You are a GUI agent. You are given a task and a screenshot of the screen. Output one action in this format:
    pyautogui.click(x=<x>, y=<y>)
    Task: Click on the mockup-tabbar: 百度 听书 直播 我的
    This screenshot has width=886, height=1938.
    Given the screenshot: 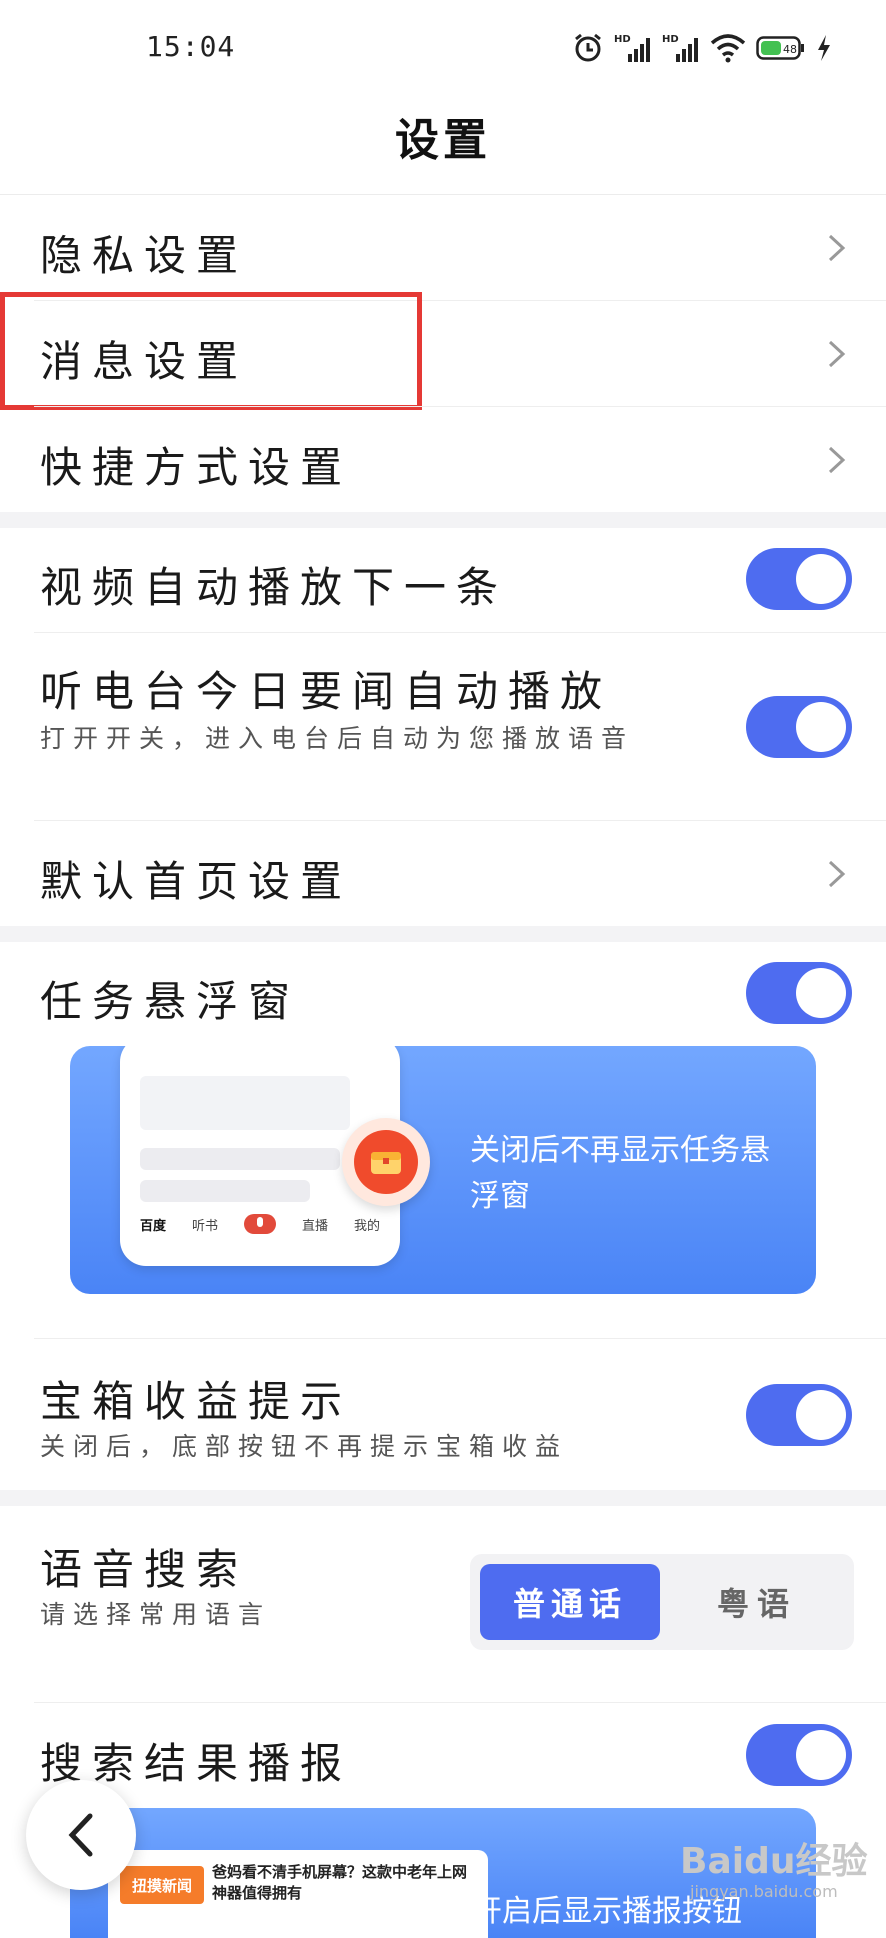 What is the action you would take?
    pyautogui.click(x=260, y=1224)
    